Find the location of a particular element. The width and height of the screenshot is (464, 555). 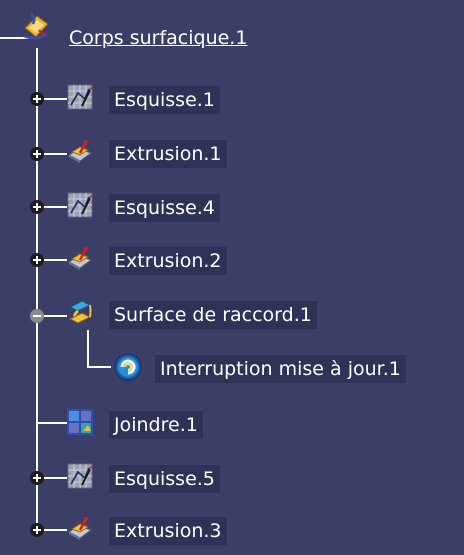

tree-item-esquisse-1: Esquisse.1 is located at coordinates (164, 100).